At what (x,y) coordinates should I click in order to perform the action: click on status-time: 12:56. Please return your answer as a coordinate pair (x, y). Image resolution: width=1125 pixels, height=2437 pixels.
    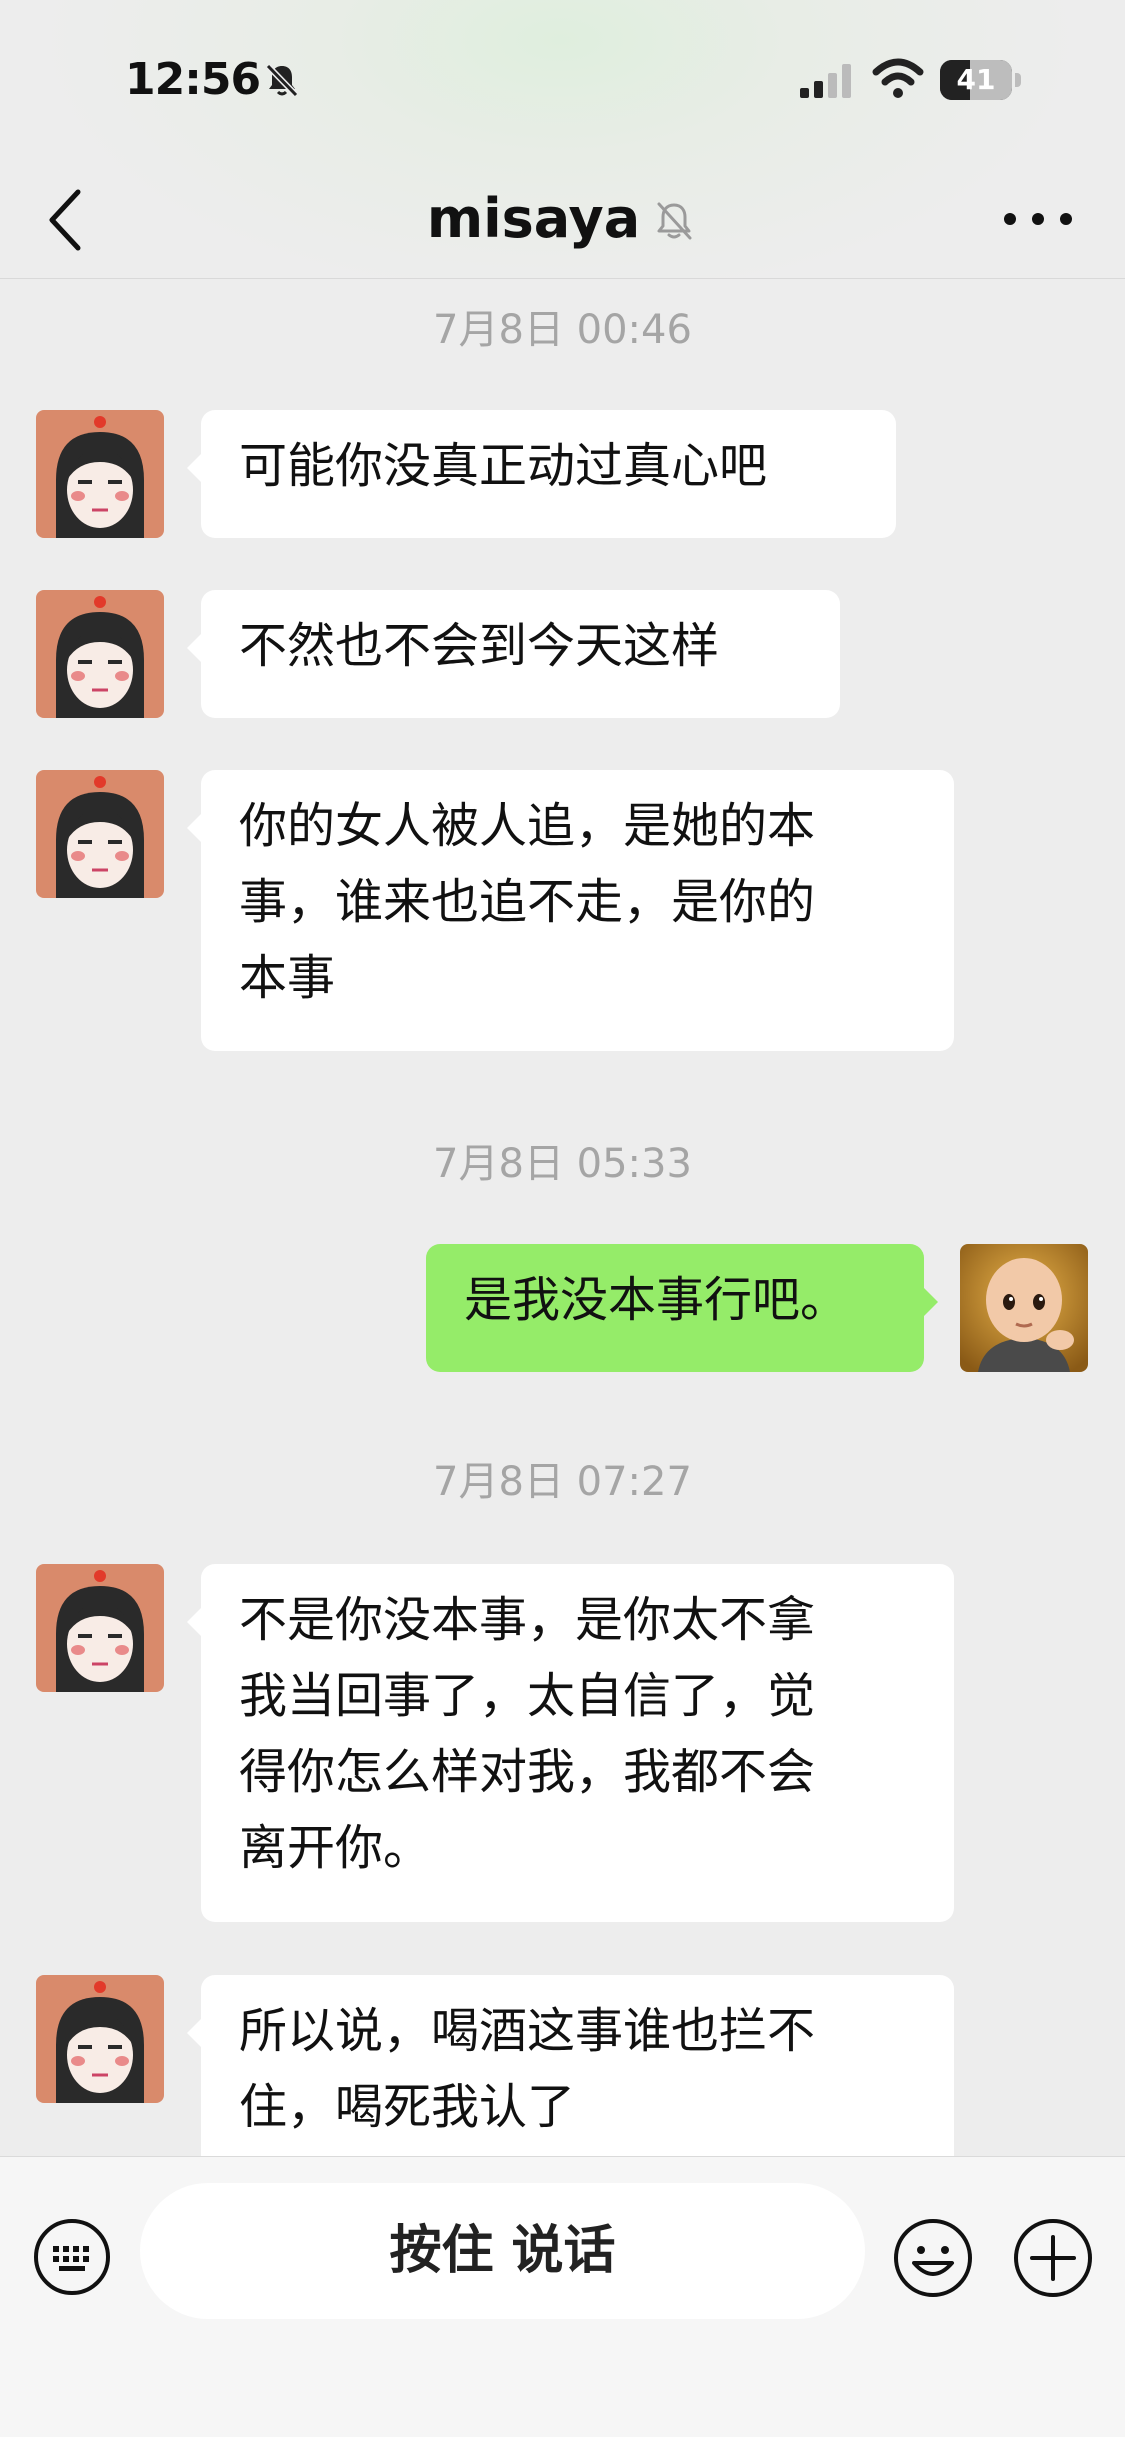
    Looking at the image, I should click on (193, 79).